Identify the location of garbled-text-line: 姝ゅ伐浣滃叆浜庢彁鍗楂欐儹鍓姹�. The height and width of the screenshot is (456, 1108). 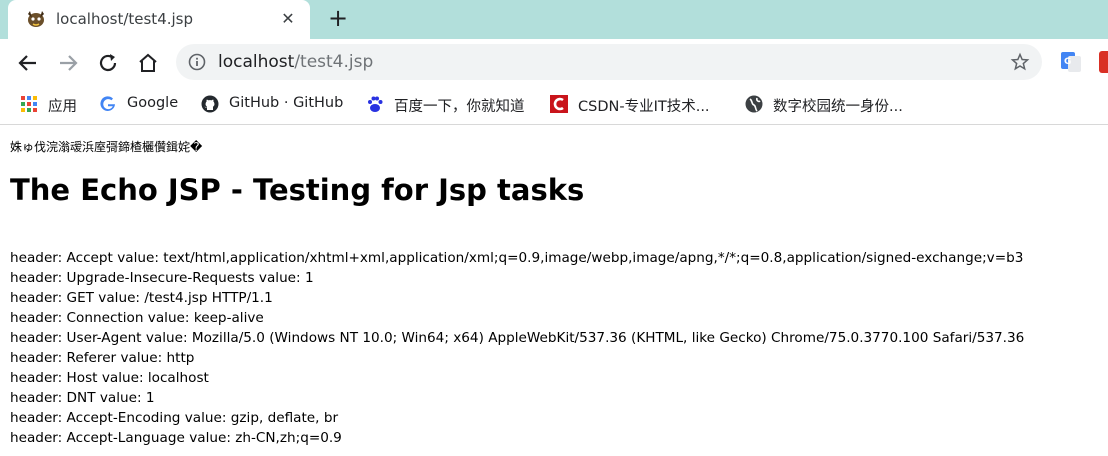
(106, 147).